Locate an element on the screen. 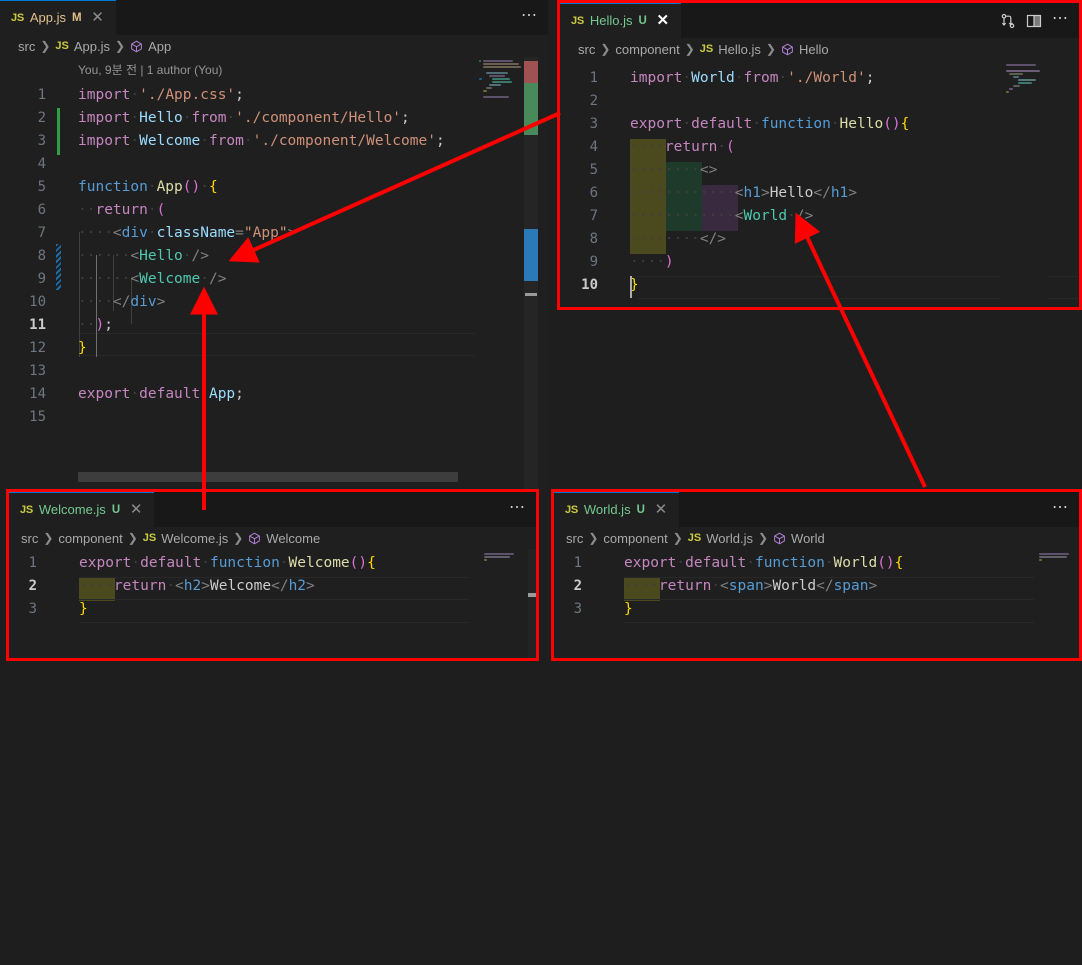  tab-label: Hello.js is located at coordinates (611, 20).